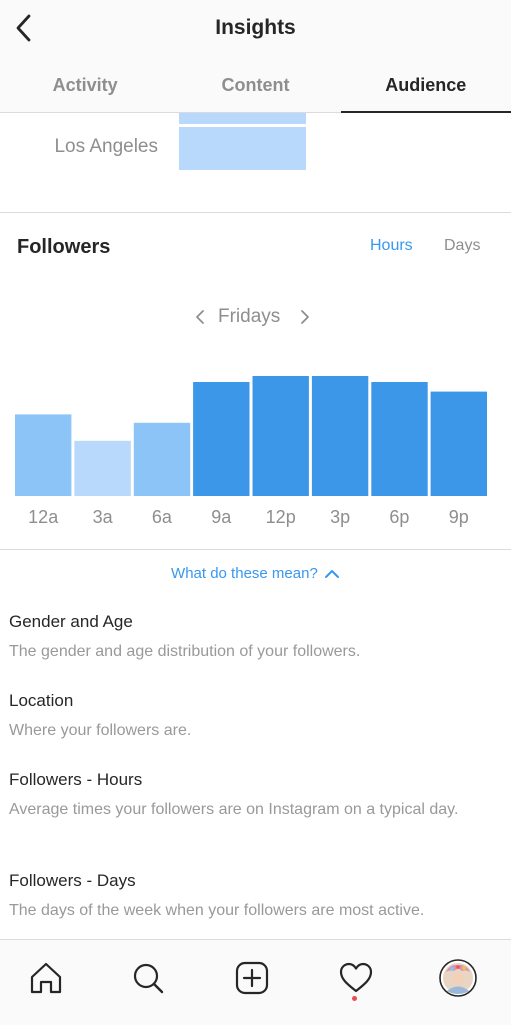 This screenshot has width=511, height=1025. Describe the element at coordinates (221, 517) in the screenshot. I see `x-tick-label: 9a` at that location.